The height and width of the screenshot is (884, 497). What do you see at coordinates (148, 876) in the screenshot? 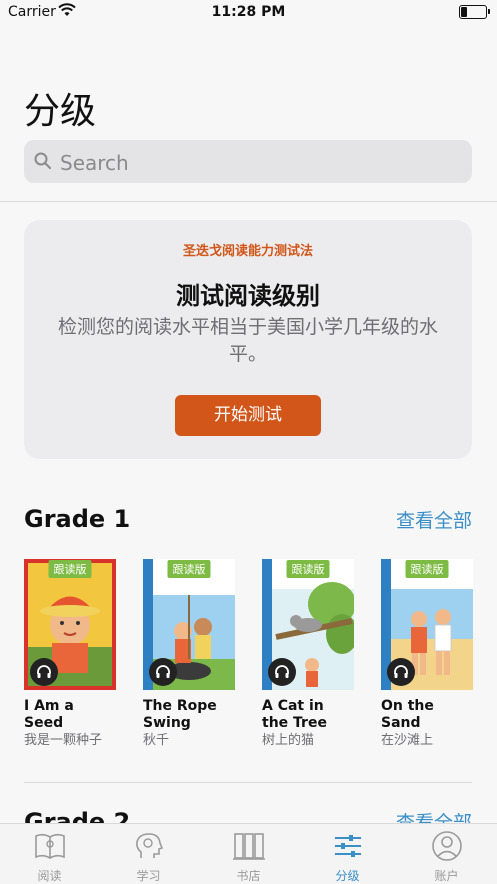
I see `tab-label: 学习` at bounding box center [148, 876].